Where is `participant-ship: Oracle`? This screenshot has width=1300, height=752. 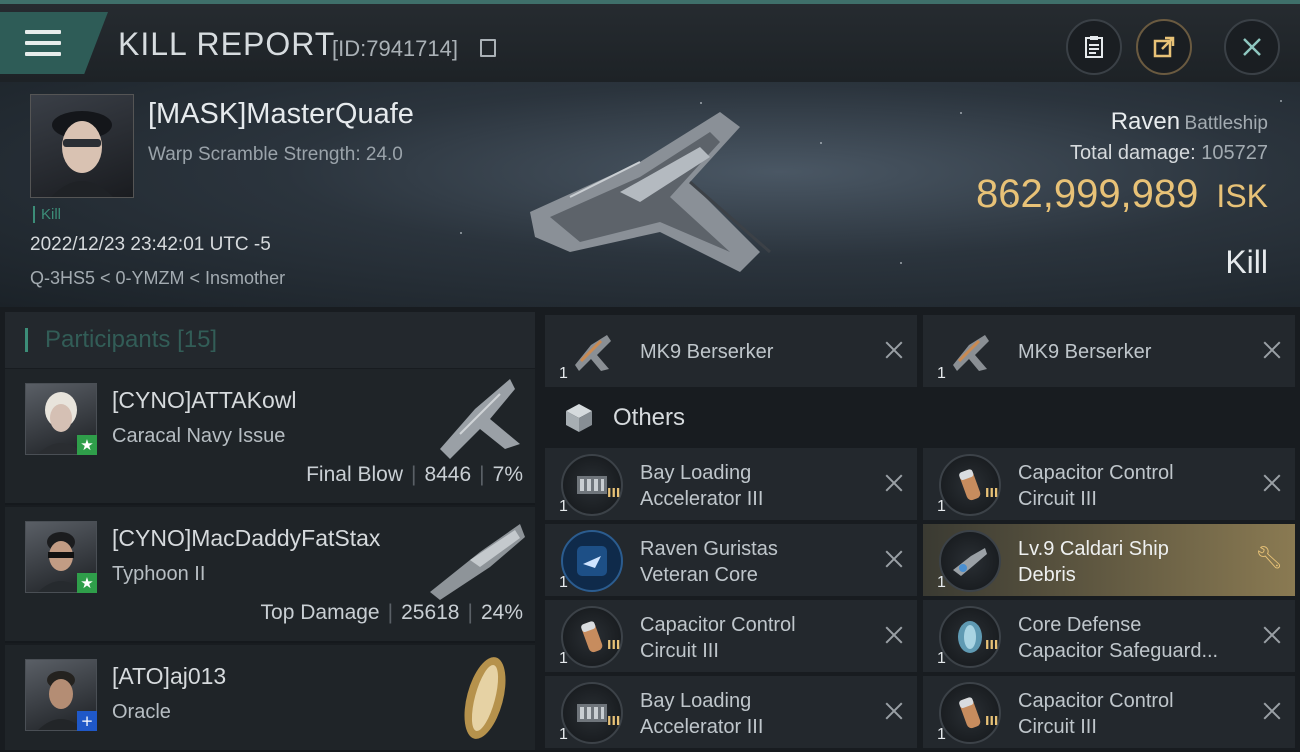 participant-ship: Oracle is located at coordinates (141, 712).